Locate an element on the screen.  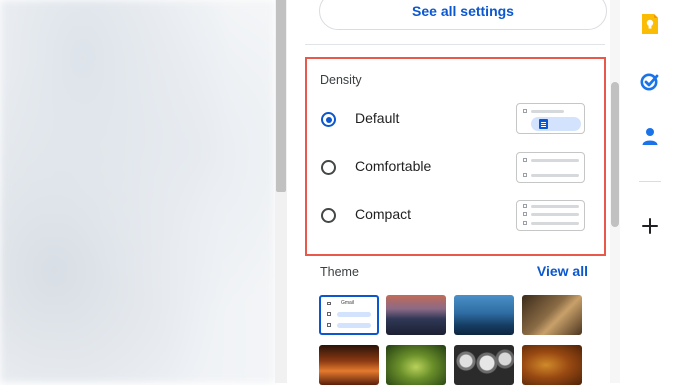
radio-compact is located at coordinates (328, 215).